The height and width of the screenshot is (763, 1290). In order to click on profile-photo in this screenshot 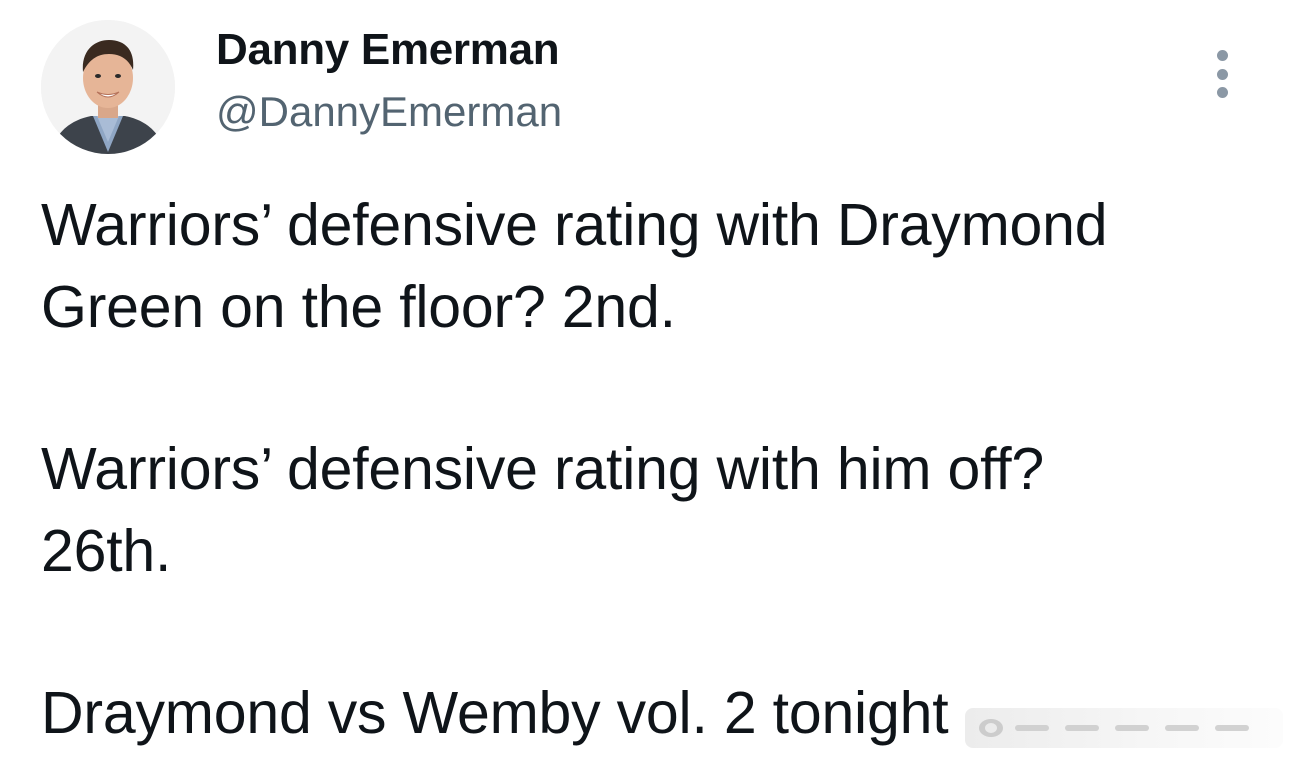, I will do `click(108, 87)`.